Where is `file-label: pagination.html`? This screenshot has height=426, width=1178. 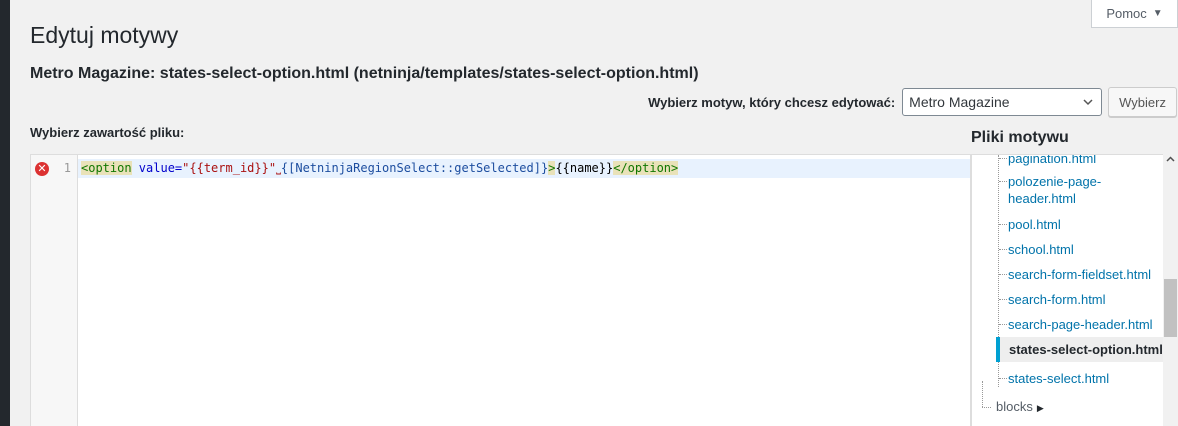 file-label: pagination.html is located at coordinates (1052, 160).